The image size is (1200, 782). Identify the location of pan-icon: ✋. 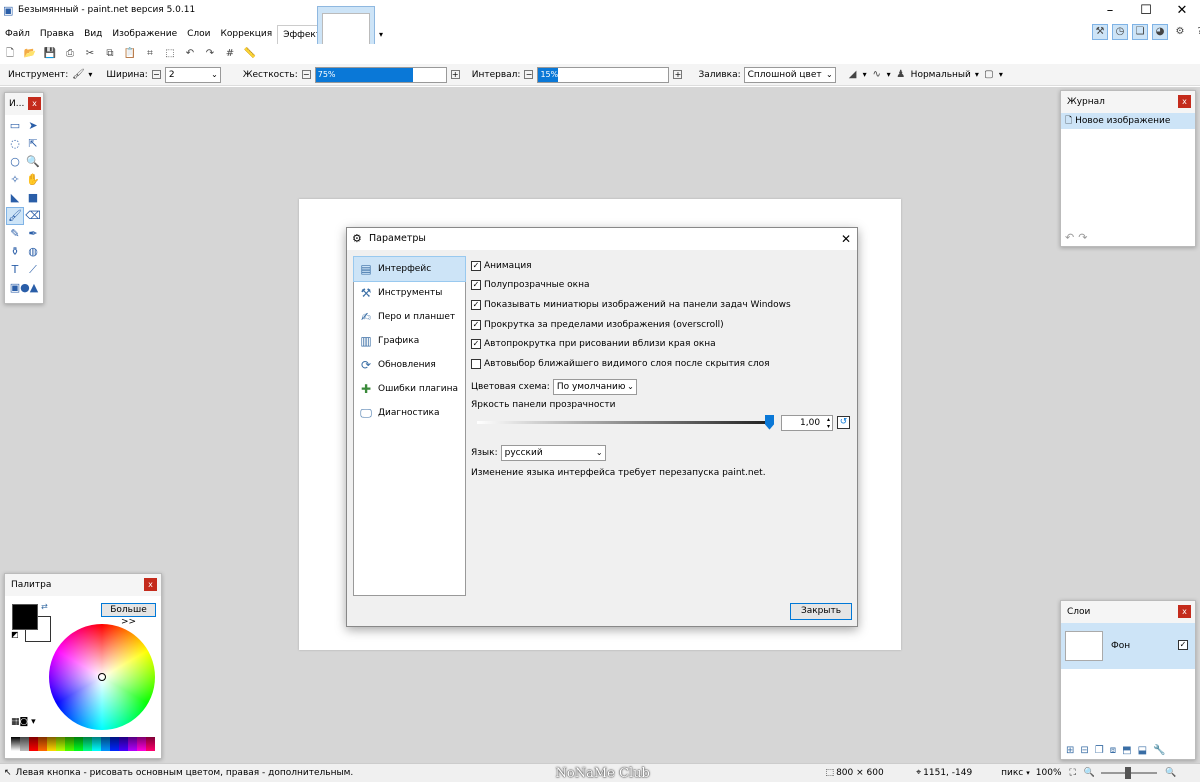
(33, 180).